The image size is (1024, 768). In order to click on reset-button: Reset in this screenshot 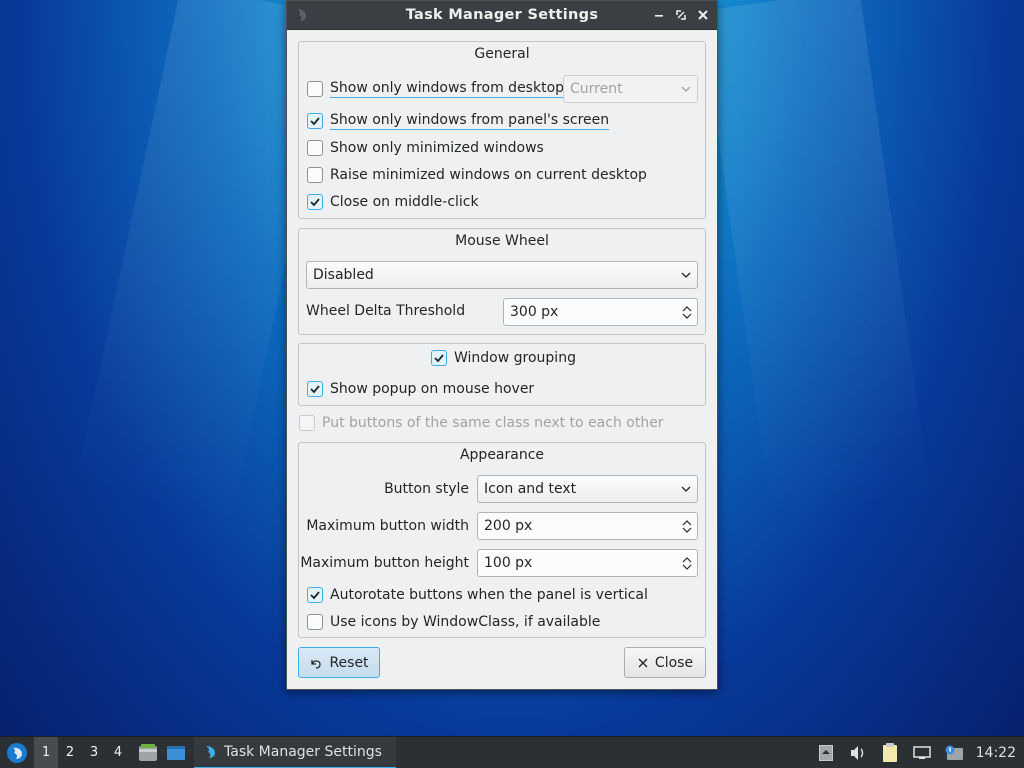, I will do `click(339, 662)`.